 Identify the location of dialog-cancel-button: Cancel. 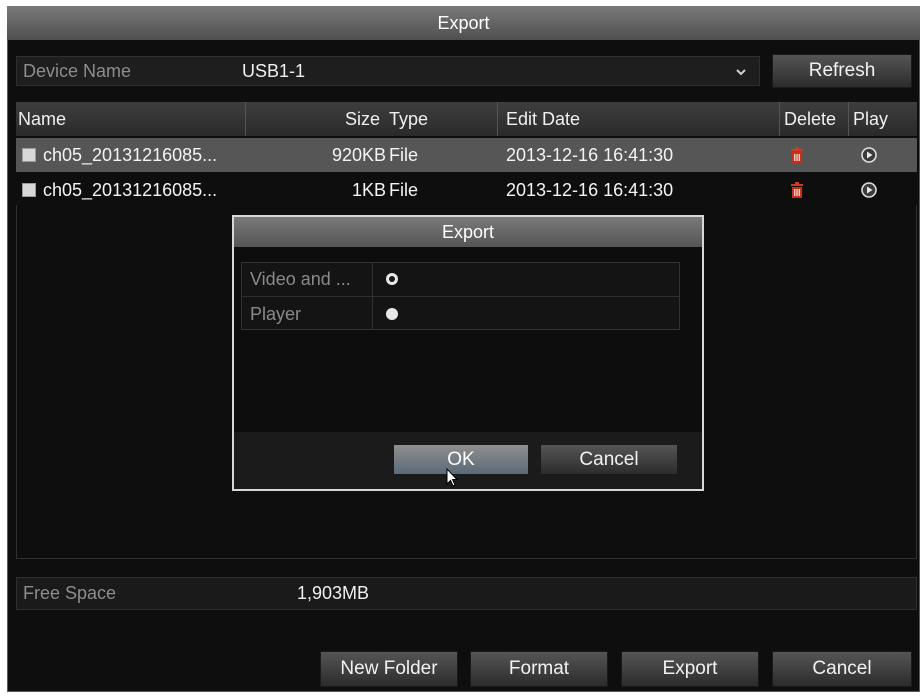
(609, 459).